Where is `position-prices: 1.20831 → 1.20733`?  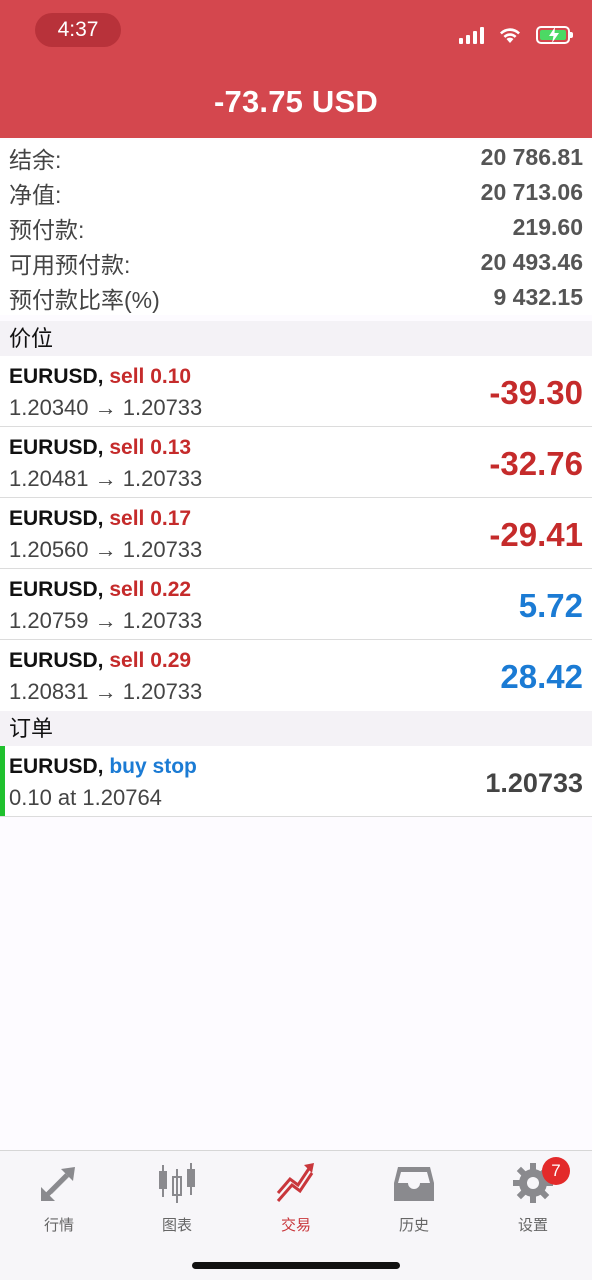
position-prices: 1.20831 → 1.20733 is located at coordinates (106, 691).